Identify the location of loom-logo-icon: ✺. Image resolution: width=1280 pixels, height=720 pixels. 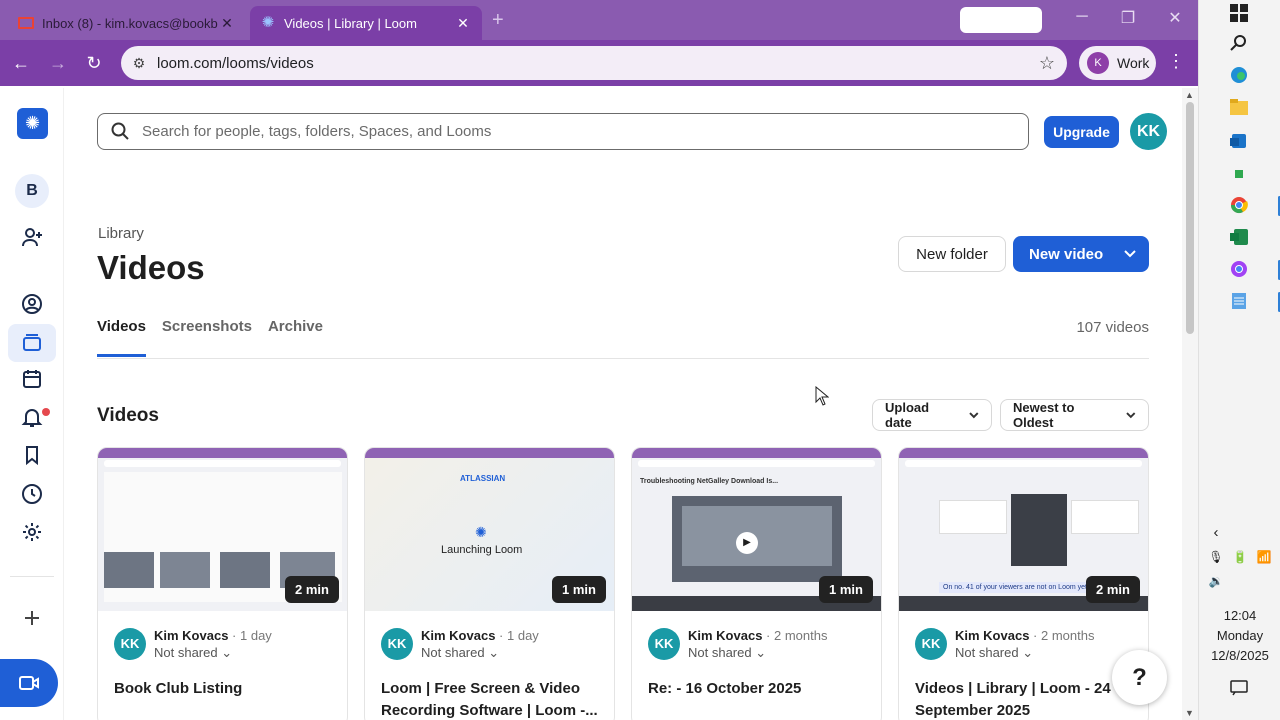
(32, 123).